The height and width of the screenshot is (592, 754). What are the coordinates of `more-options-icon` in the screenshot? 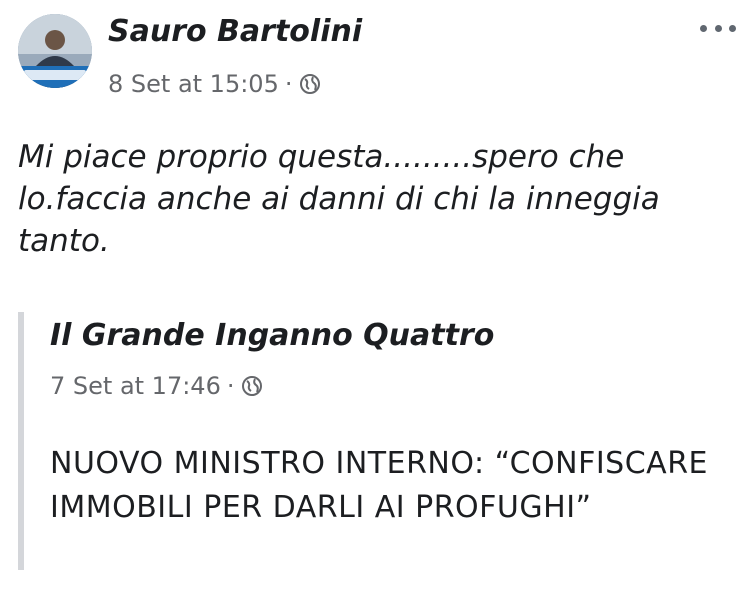 It's located at (718, 28).